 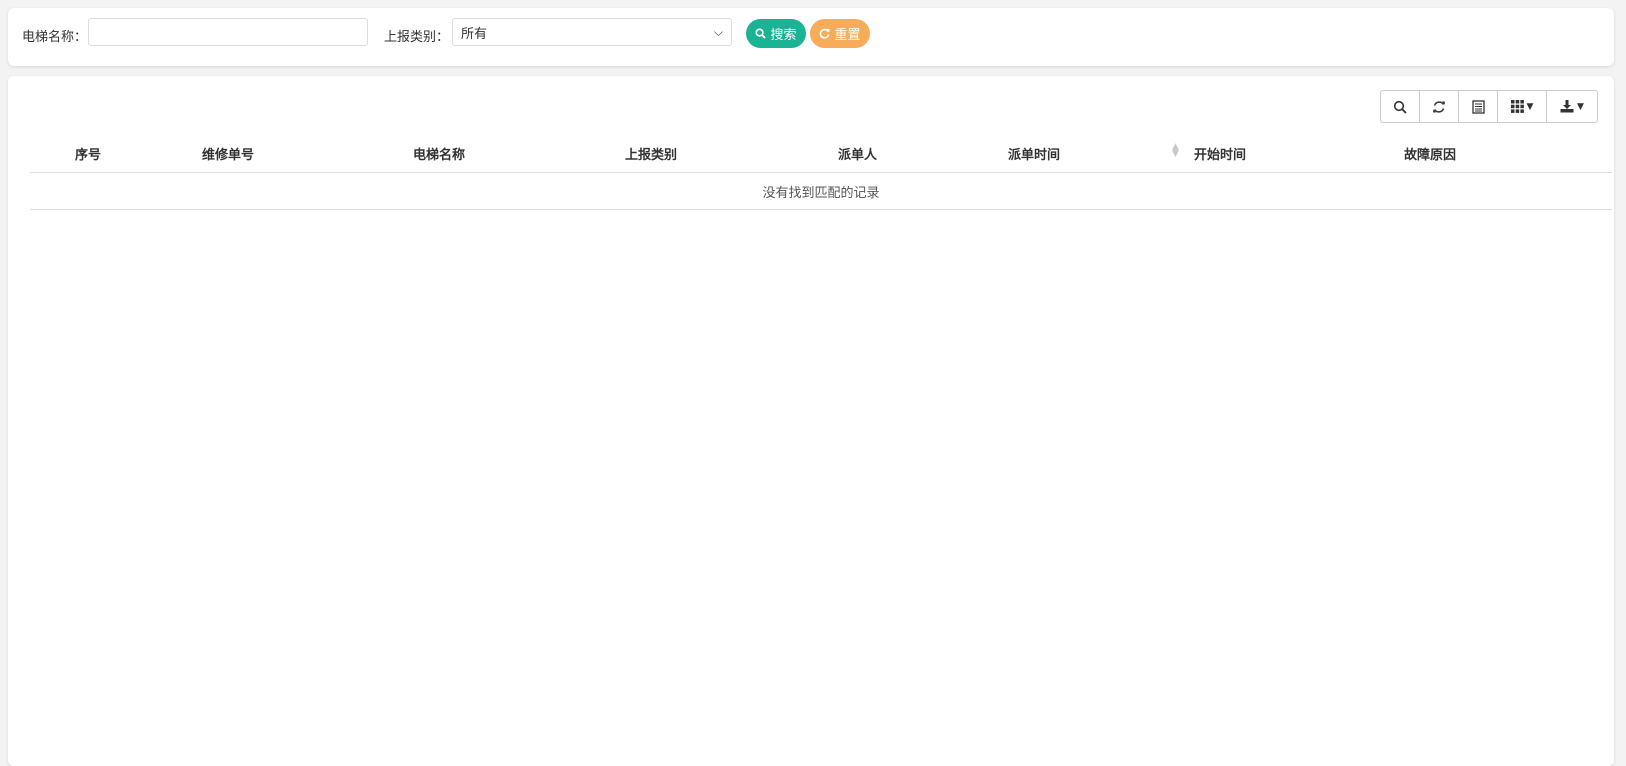 I want to click on toolbar-columns-button: ▼, so click(x=1522, y=106).